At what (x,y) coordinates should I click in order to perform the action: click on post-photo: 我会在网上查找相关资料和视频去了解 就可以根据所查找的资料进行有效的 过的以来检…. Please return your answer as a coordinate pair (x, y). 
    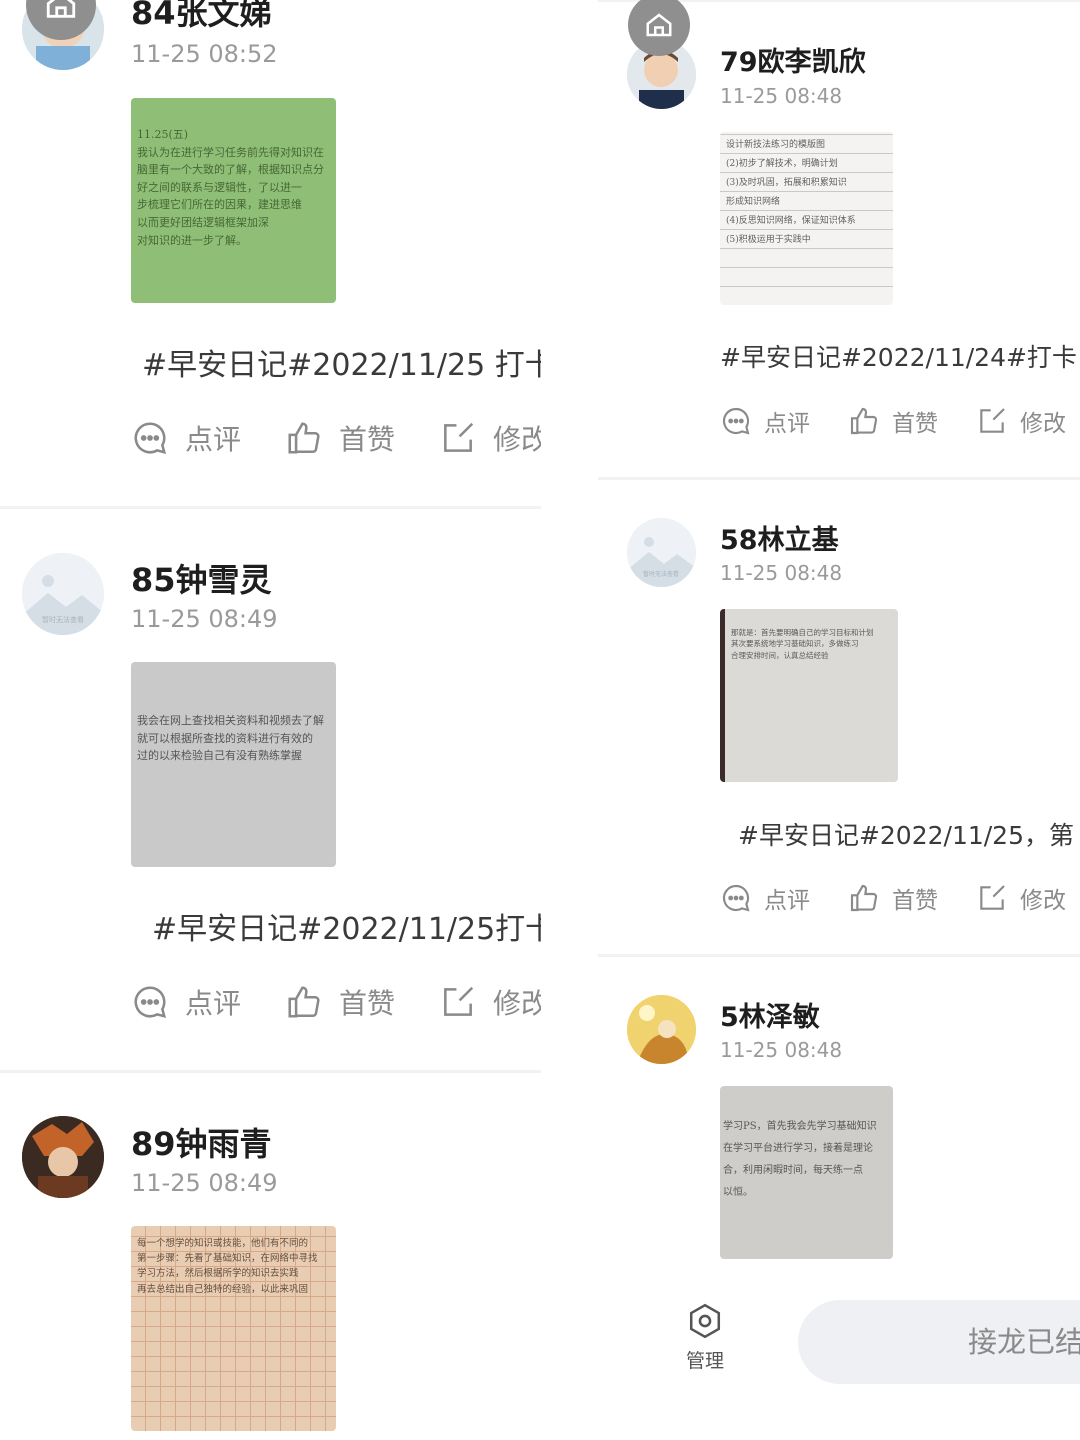
    Looking at the image, I should click on (233, 764).